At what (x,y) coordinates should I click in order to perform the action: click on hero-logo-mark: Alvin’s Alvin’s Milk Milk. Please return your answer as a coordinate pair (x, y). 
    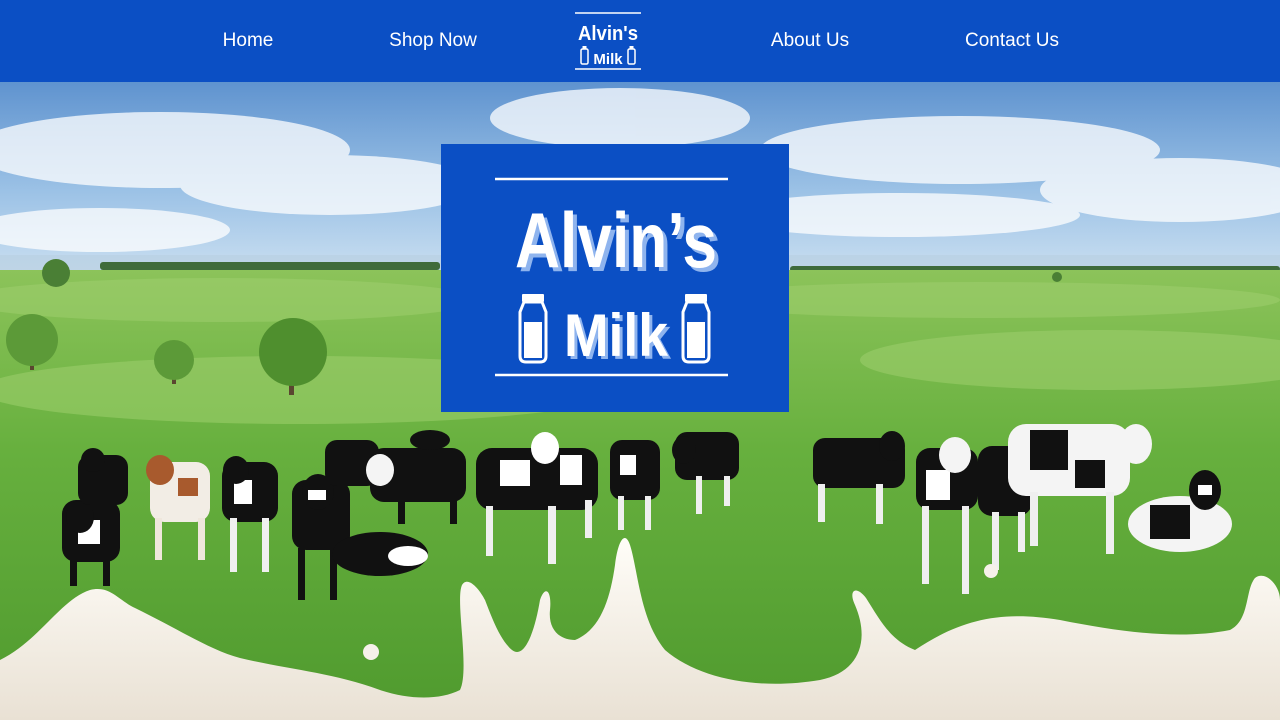
    Looking at the image, I should click on (611, 277).